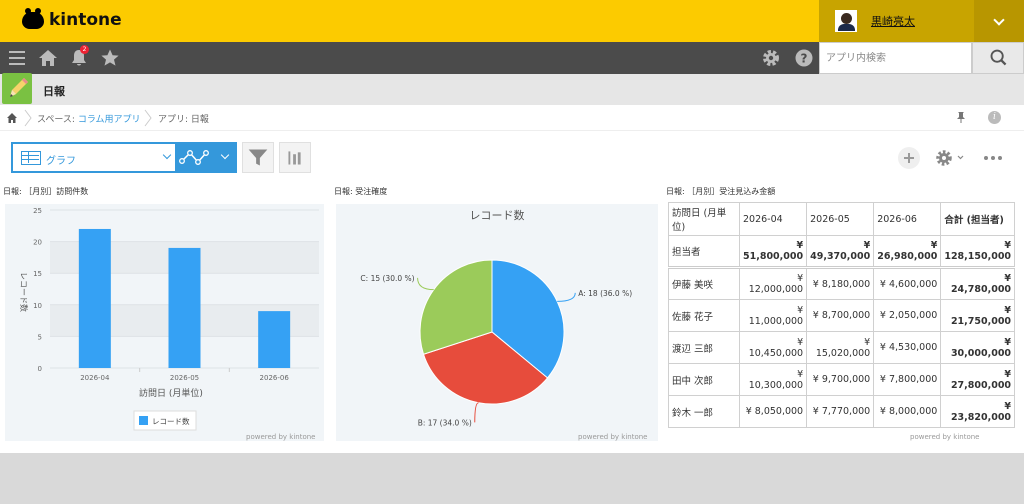  Describe the element at coordinates (994, 117) in the screenshot. I see `info-icon: i` at that location.